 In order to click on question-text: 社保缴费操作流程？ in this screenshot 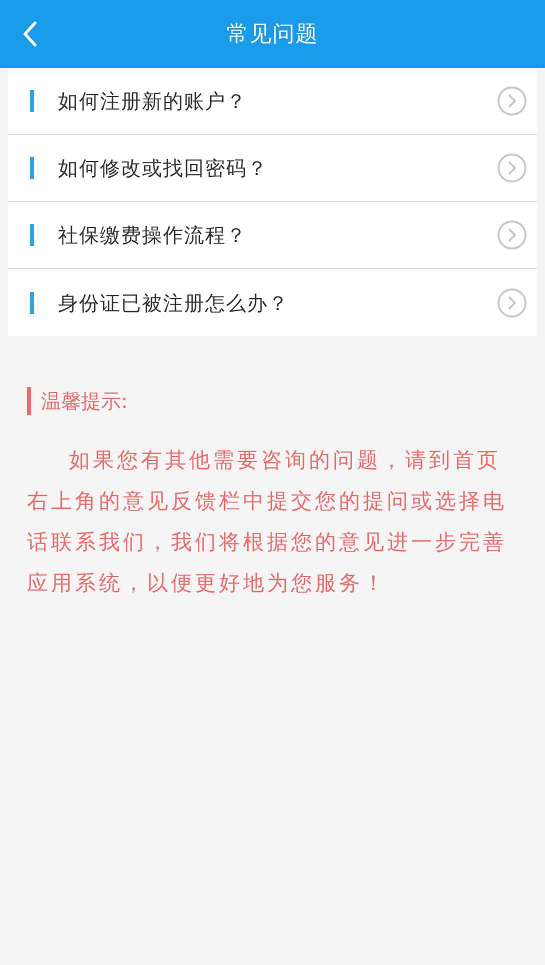, I will do `click(153, 235)`.